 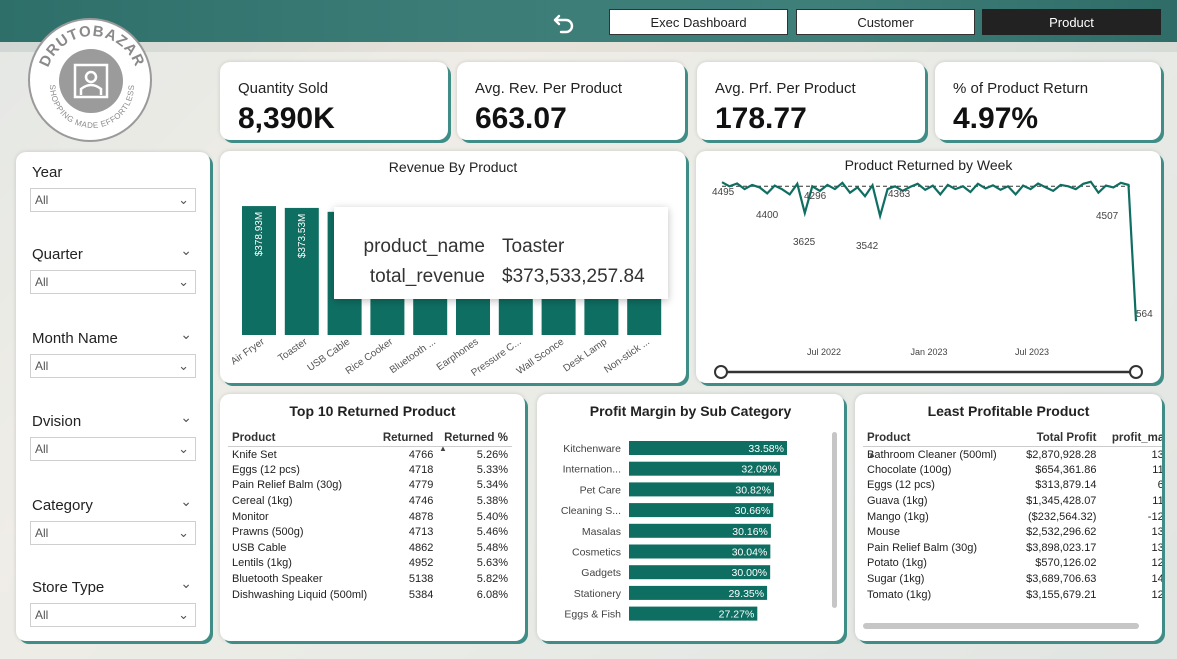 I want to click on slicer-store-type-title: Store Type, so click(x=68, y=587).